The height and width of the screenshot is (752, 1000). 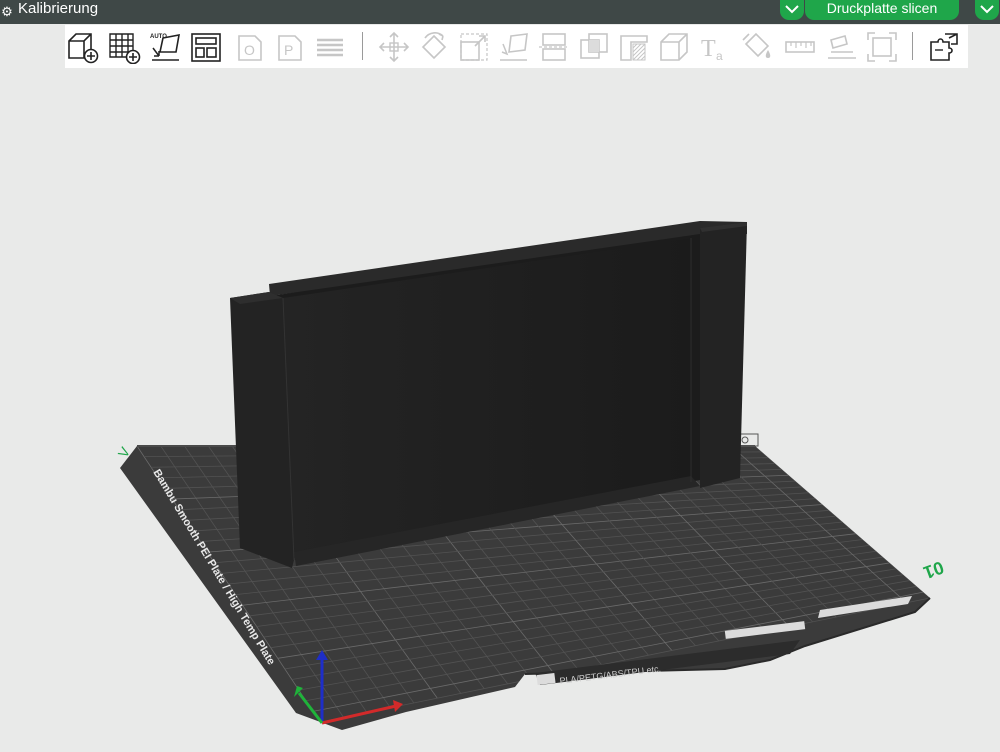 I want to click on auto-orient-button: AUTO, so click(x=166, y=47).